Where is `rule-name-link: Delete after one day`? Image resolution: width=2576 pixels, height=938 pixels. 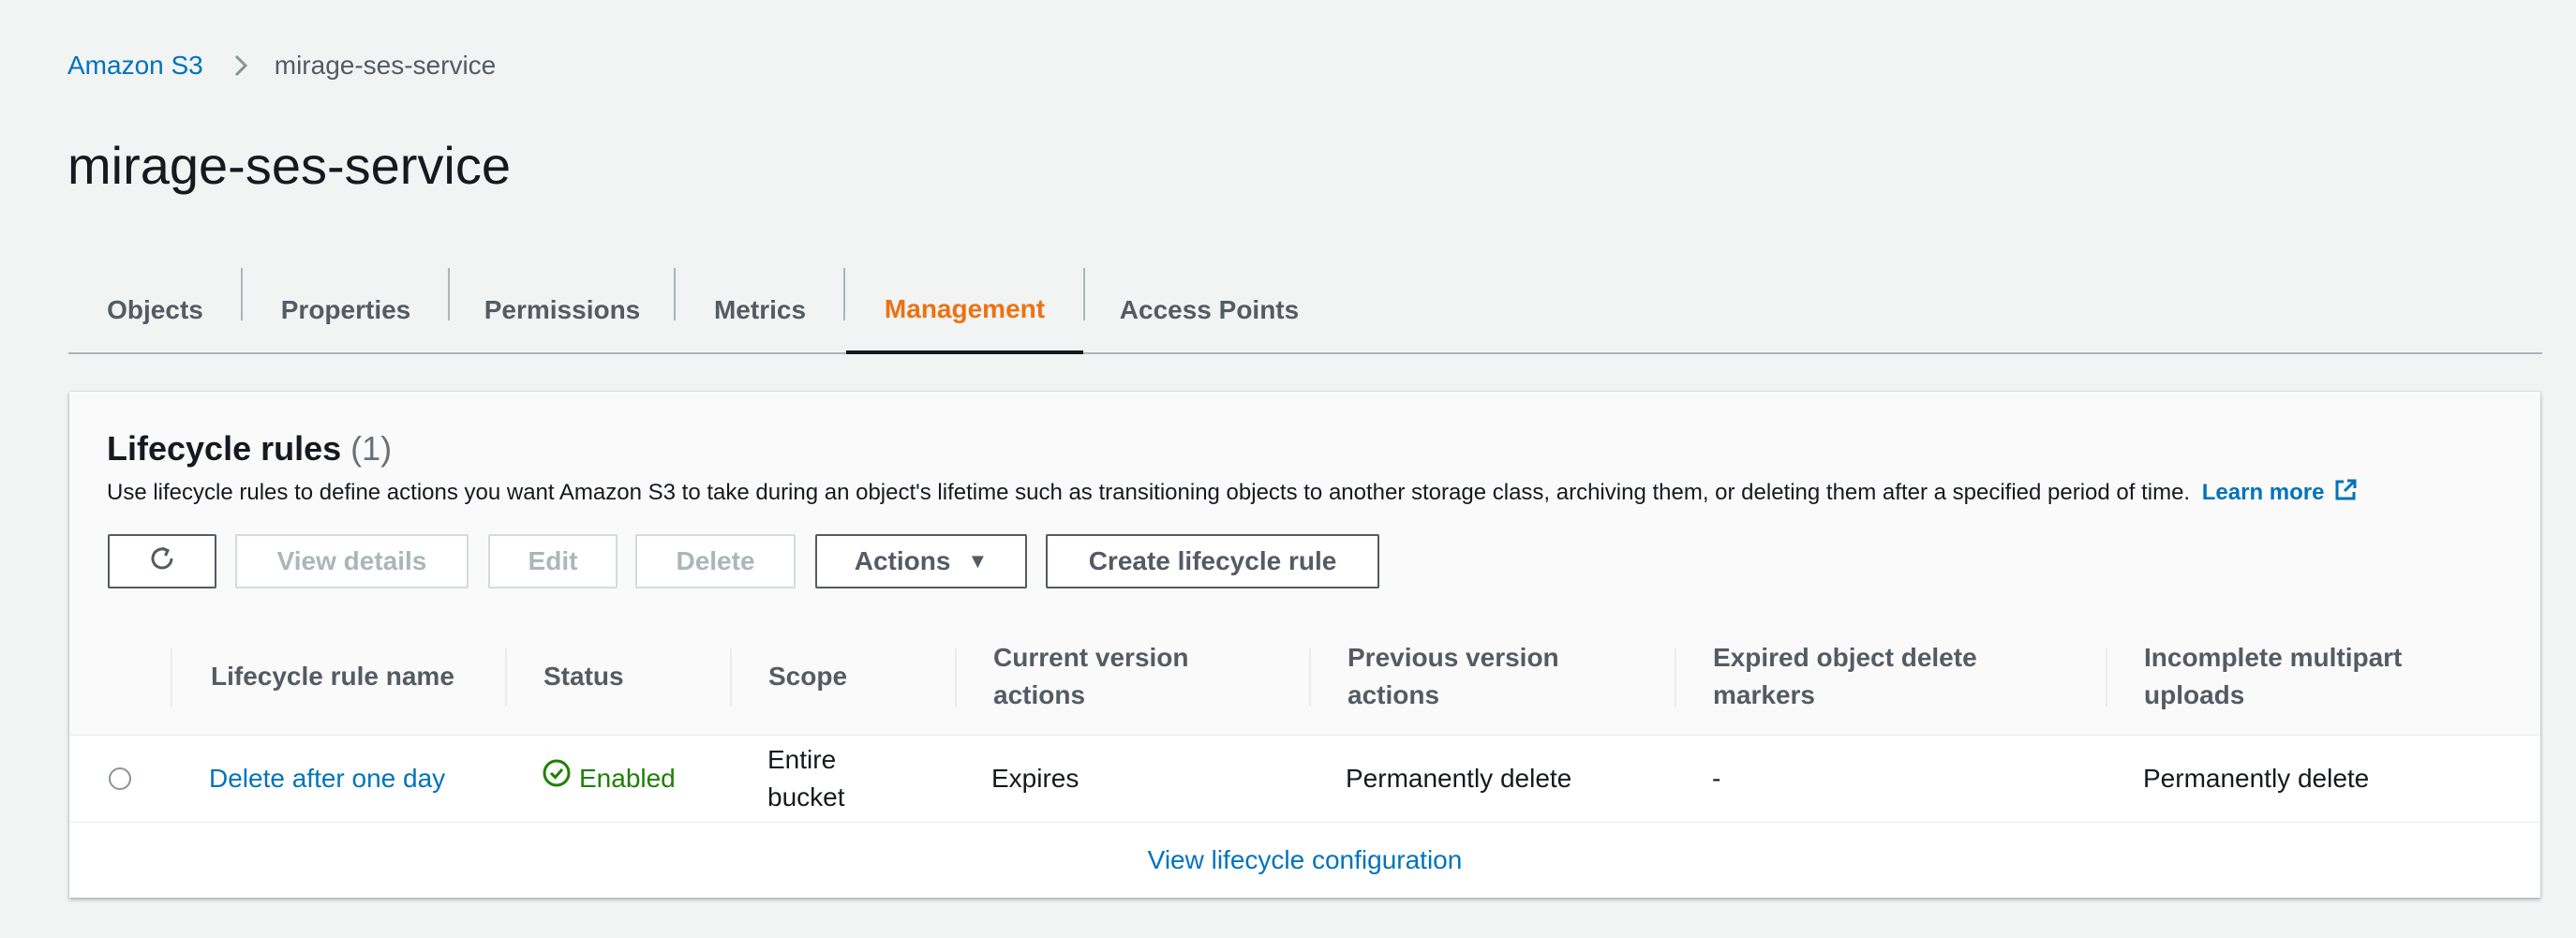
rule-name-link: Delete after one day is located at coordinates (327, 778).